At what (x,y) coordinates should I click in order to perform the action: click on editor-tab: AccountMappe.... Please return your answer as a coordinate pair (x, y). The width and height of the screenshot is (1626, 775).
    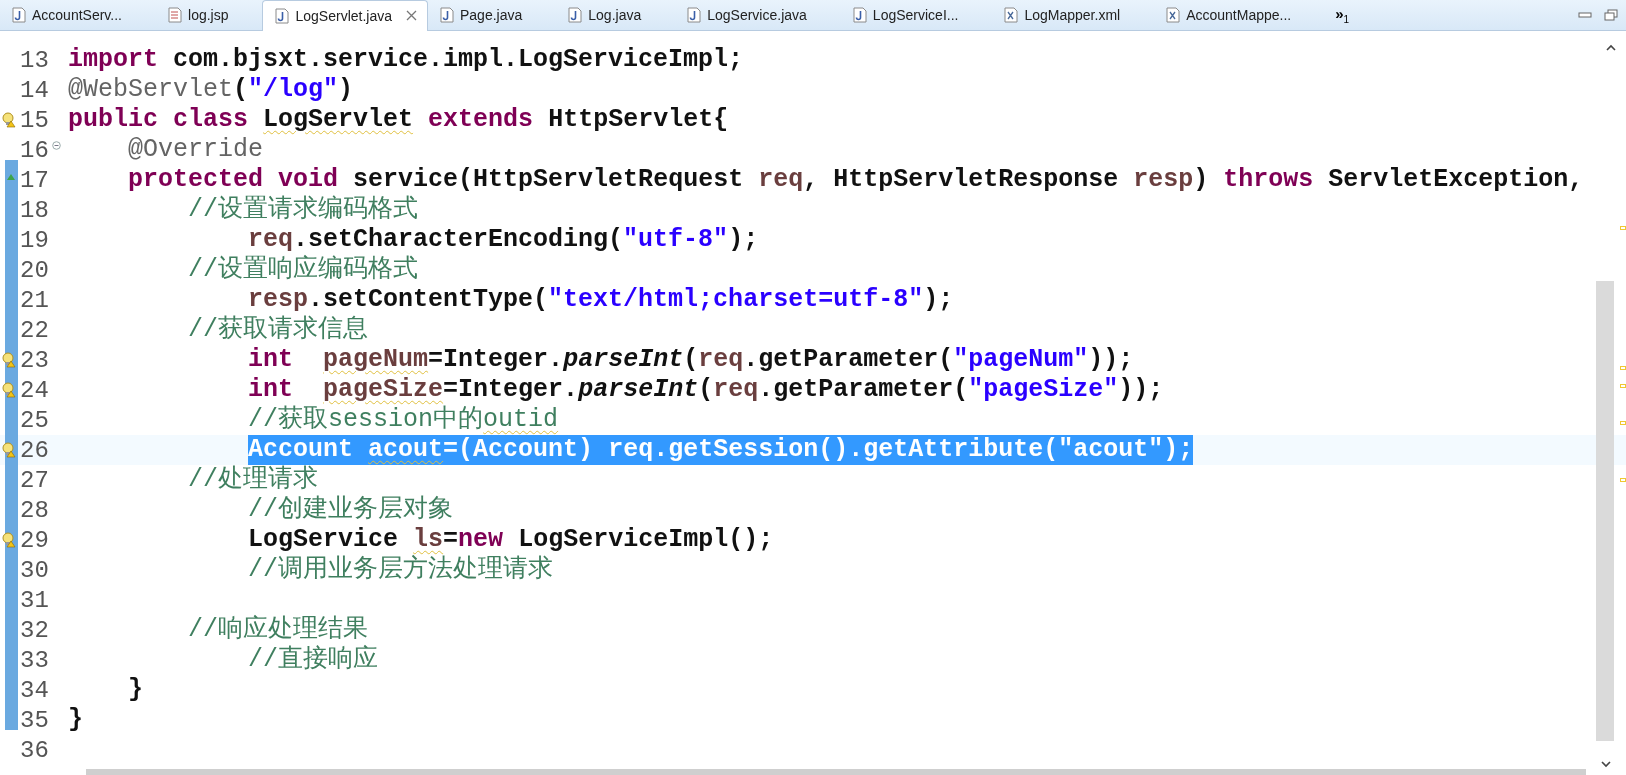
    Looking at the image, I should click on (1240, 15).